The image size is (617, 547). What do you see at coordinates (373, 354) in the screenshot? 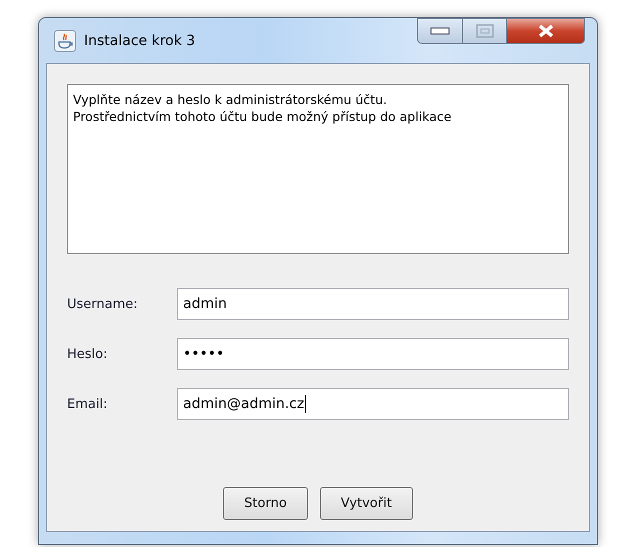
I see `input-field: •••••` at bounding box center [373, 354].